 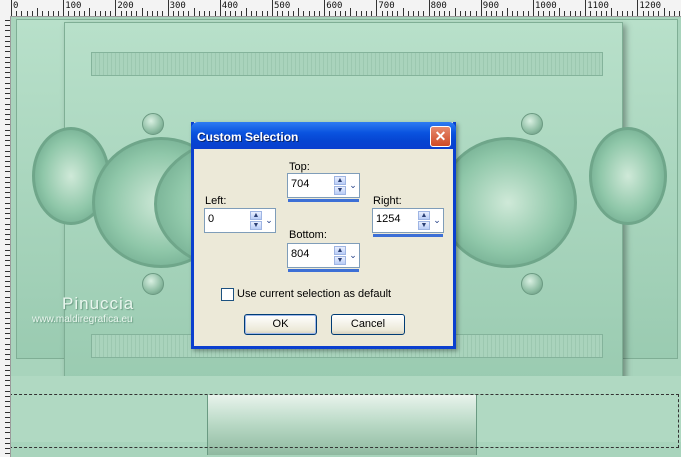 I want to click on close-button: ✕, so click(x=440, y=136).